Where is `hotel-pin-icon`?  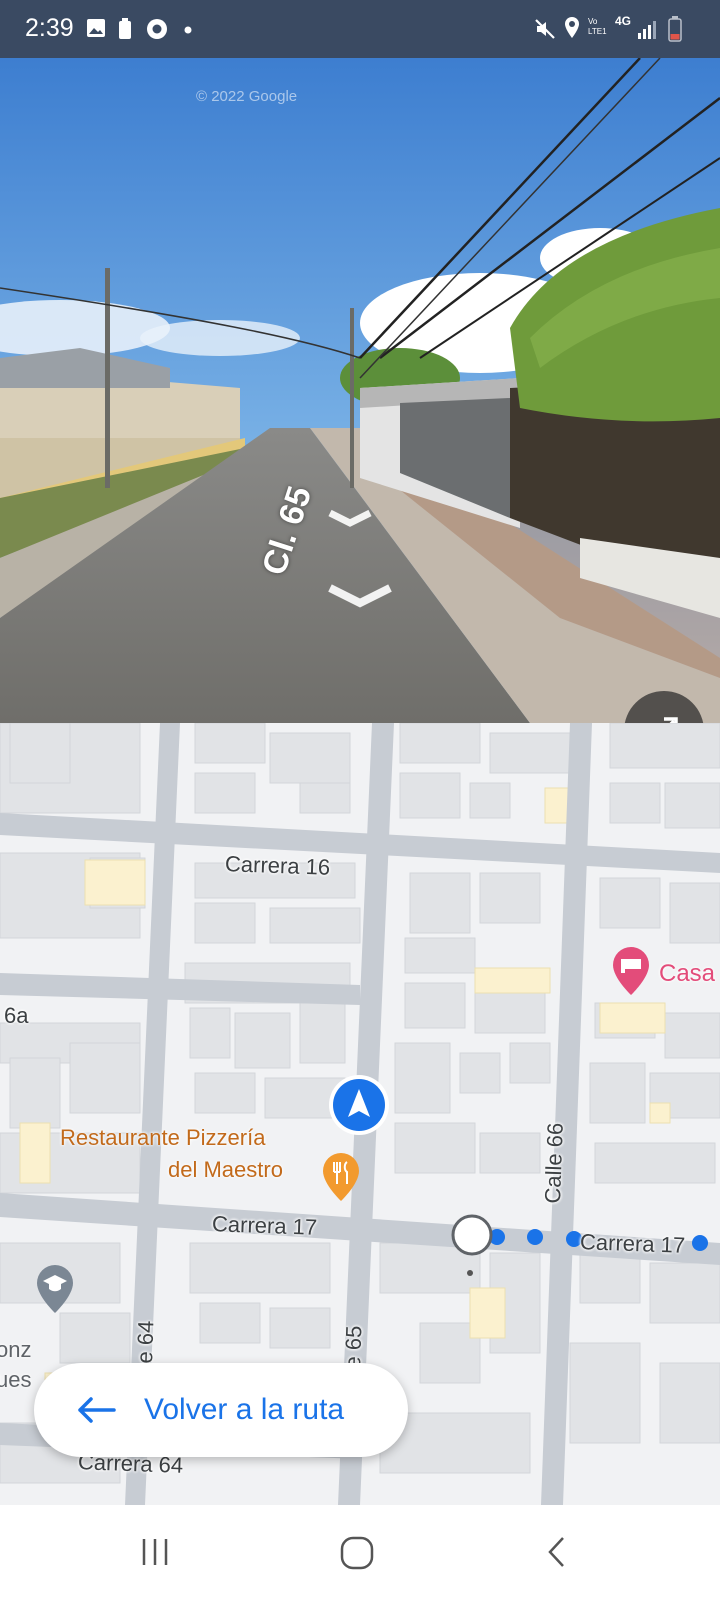
hotel-pin-icon is located at coordinates (631, 971).